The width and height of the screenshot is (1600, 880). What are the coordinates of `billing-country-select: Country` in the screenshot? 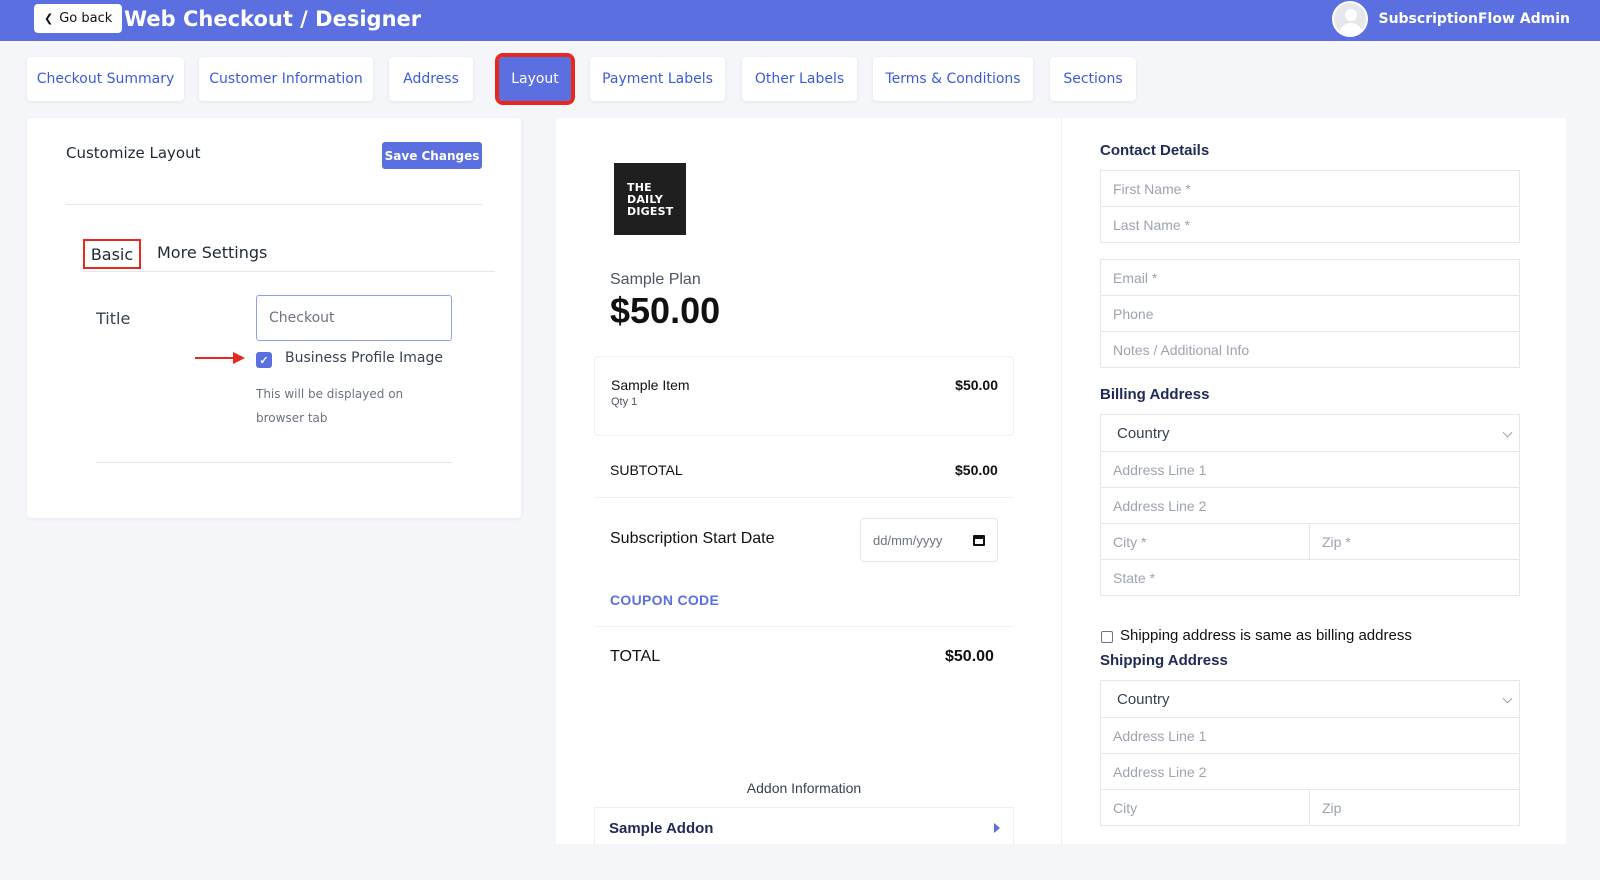 It's located at (1310, 433).